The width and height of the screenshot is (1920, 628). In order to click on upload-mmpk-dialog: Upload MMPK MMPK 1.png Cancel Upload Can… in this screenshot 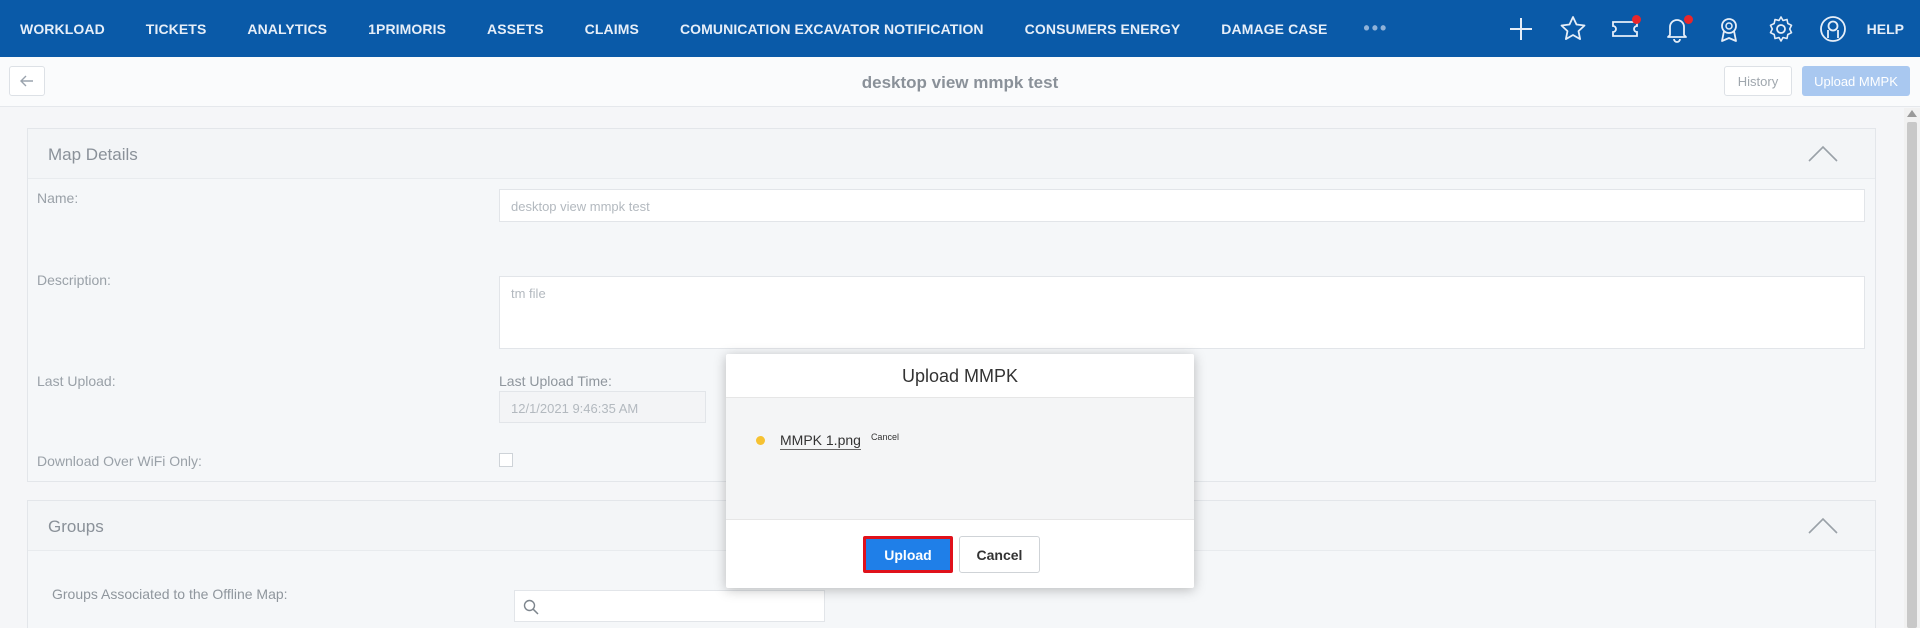, I will do `click(960, 471)`.